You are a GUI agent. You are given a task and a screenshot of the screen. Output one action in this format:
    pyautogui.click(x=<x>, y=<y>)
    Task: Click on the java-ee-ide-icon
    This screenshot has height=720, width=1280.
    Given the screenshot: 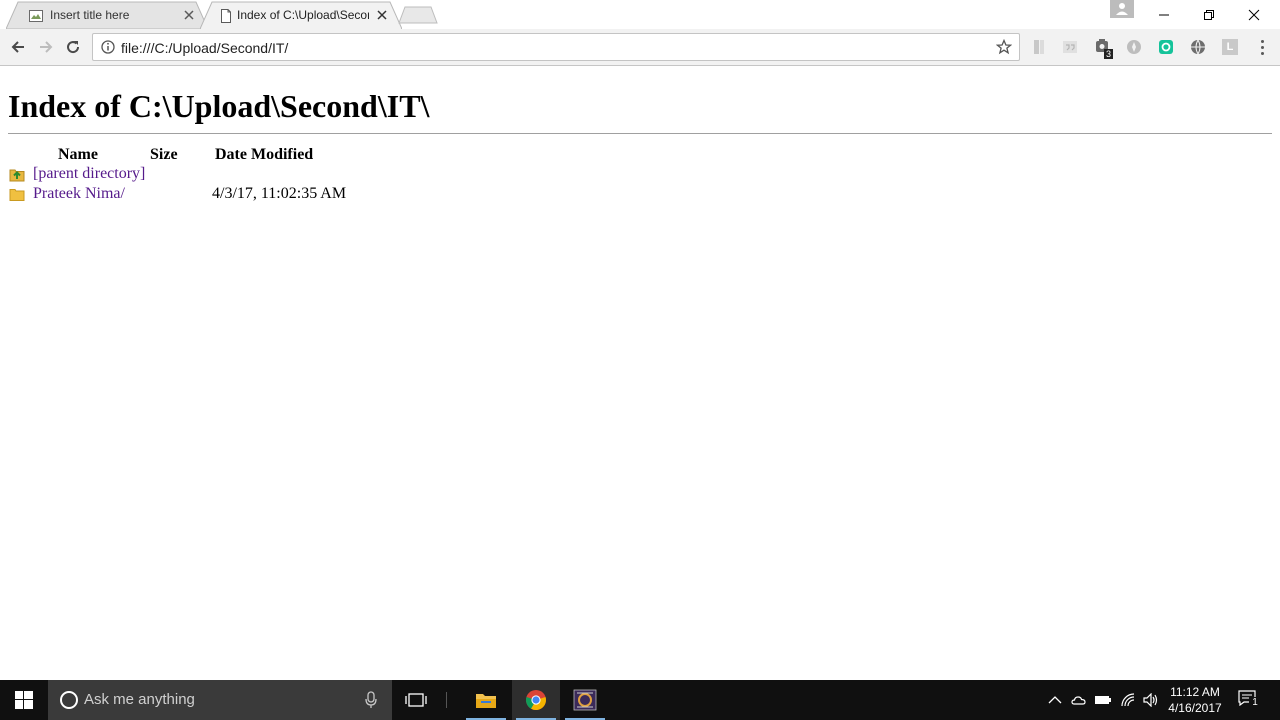 What is the action you would take?
    pyautogui.click(x=585, y=700)
    